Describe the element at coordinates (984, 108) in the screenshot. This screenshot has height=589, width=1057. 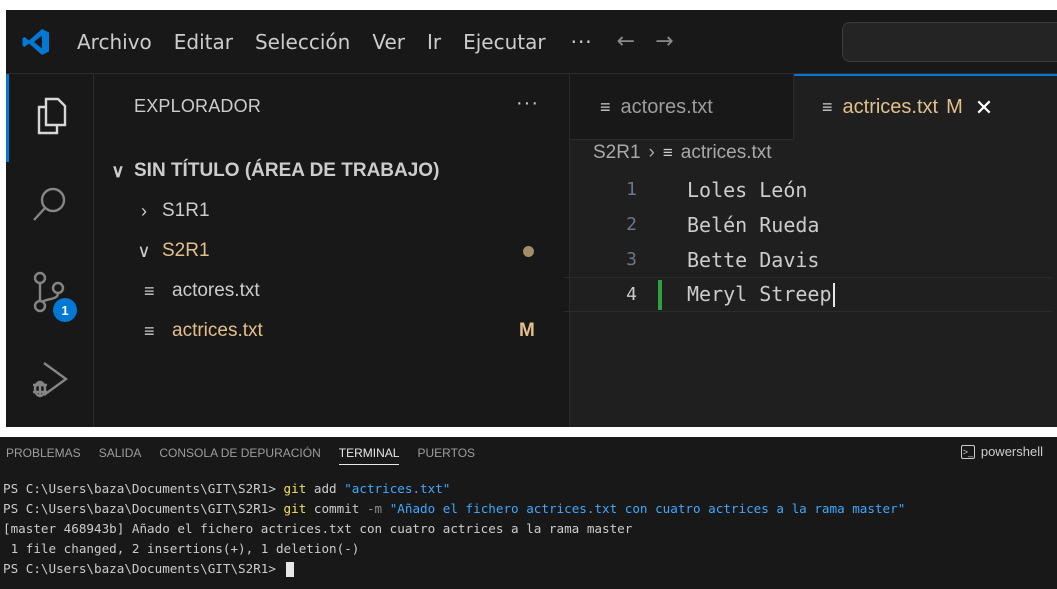
I see `close-tab-button: ✕` at that location.